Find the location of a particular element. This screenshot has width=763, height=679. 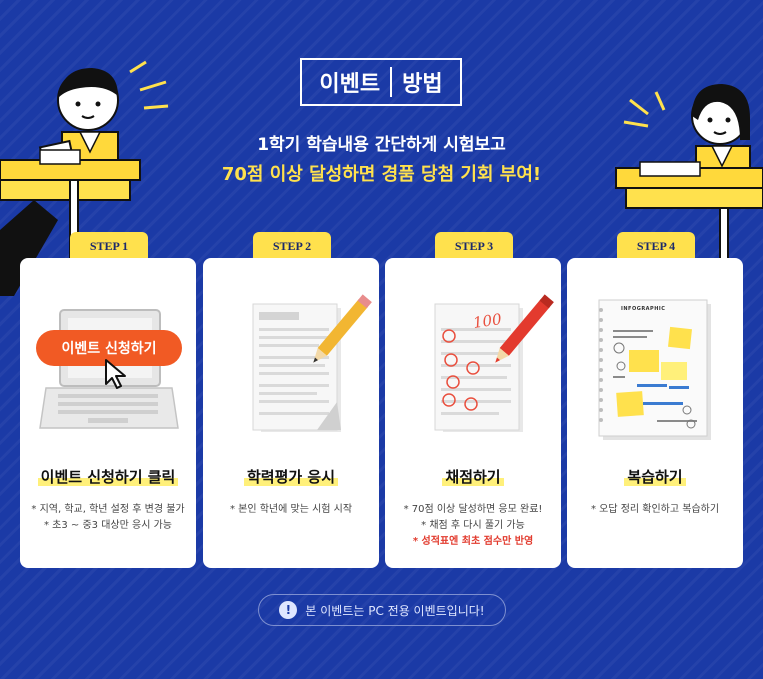

exclamation-icon: ! is located at coordinates (288, 610).